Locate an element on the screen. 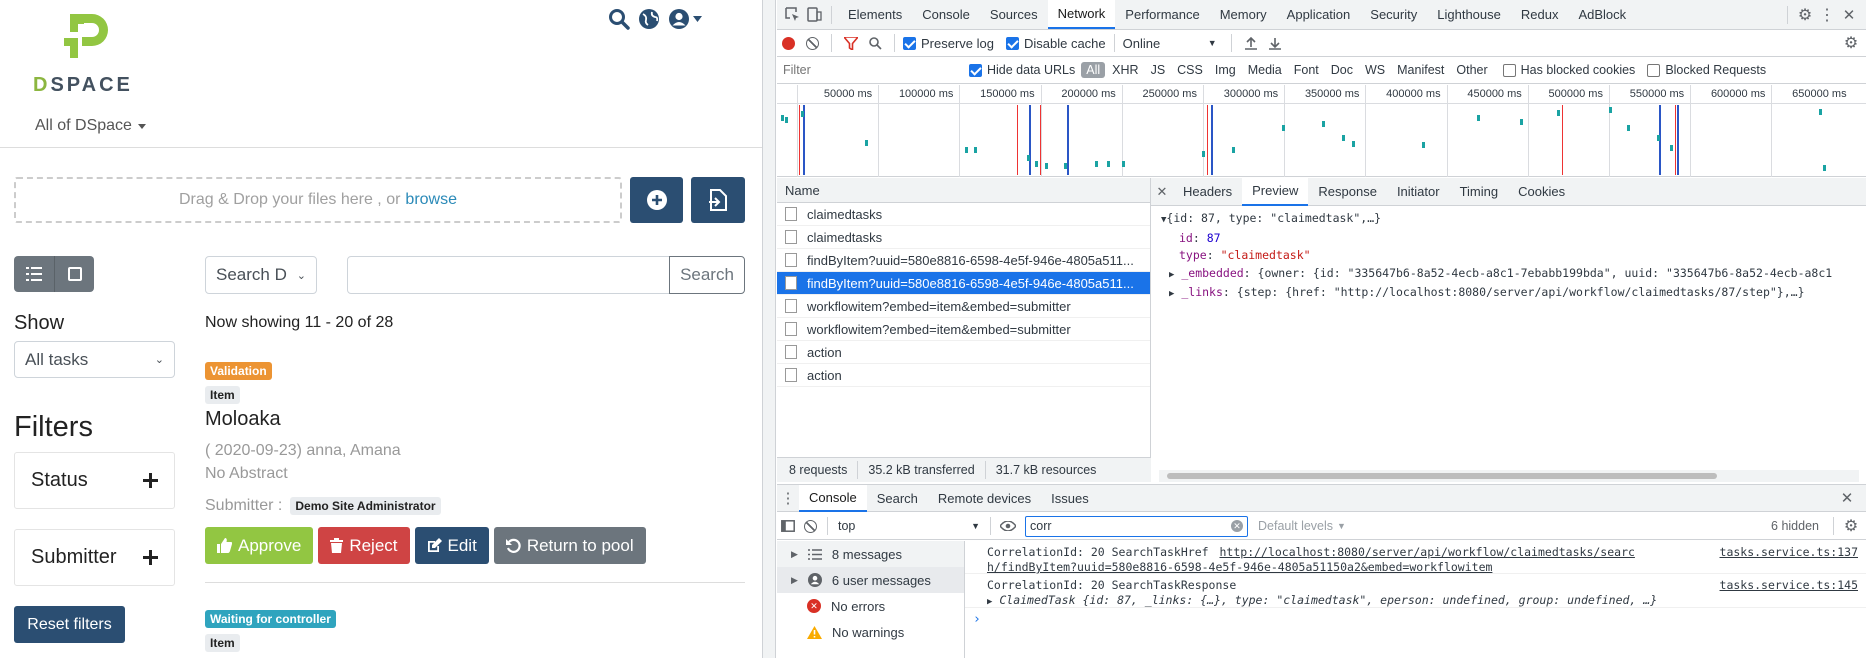 This screenshot has height=658, width=1866. sidebar-warnings: No warnings is located at coordinates (870, 632).